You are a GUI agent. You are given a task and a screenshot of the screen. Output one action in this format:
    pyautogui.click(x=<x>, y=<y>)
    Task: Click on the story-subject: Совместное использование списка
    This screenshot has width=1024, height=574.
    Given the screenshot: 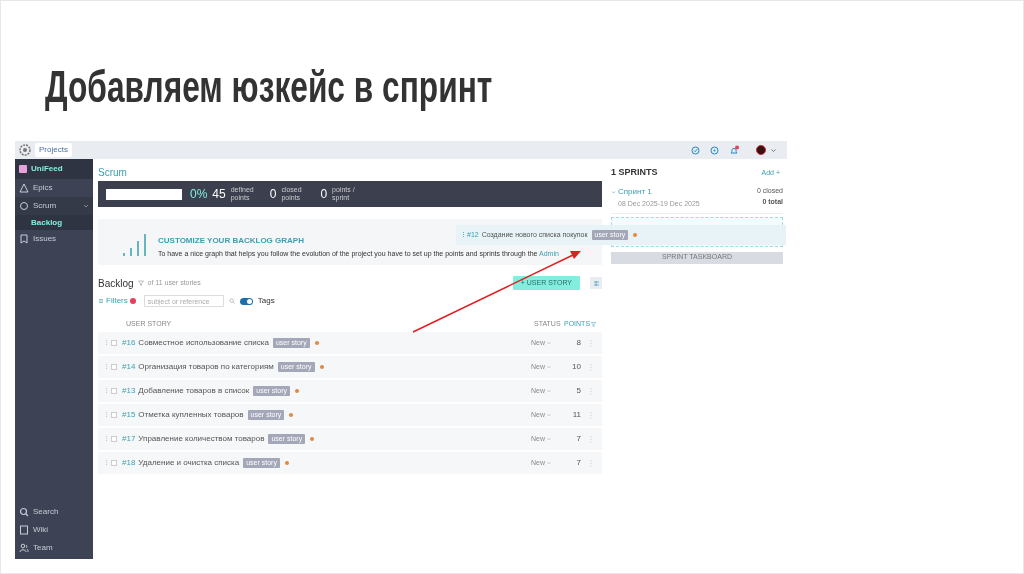 What is the action you would take?
    pyautogui.click(x=203, y=343)
    